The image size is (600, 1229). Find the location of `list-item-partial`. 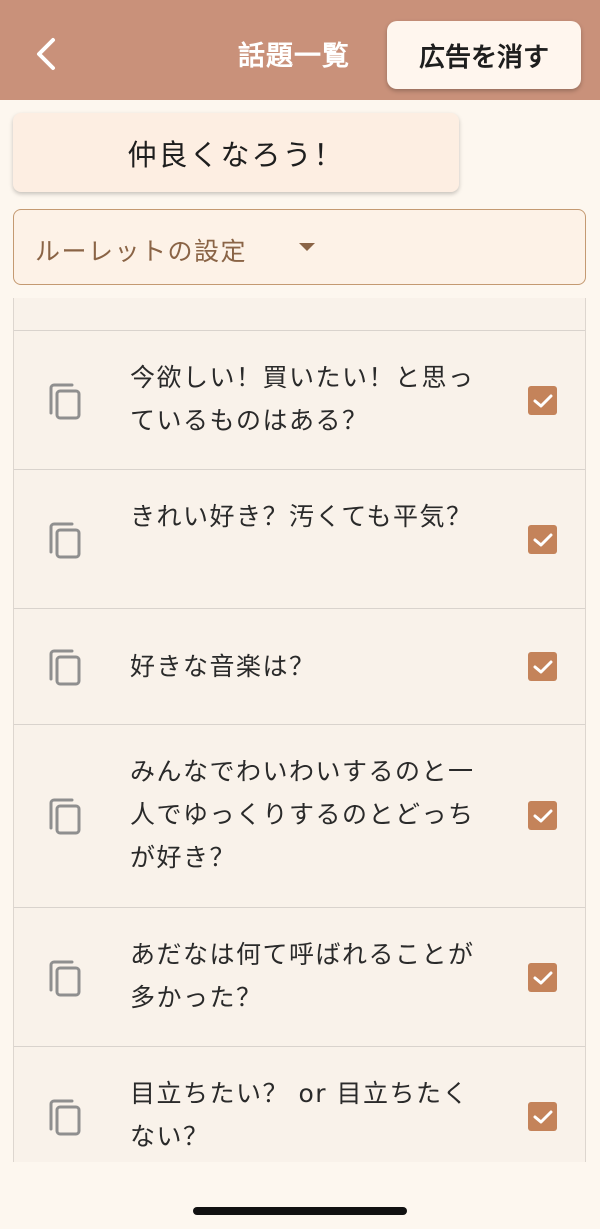

list-item-partial is located at coordinates (299, 314).